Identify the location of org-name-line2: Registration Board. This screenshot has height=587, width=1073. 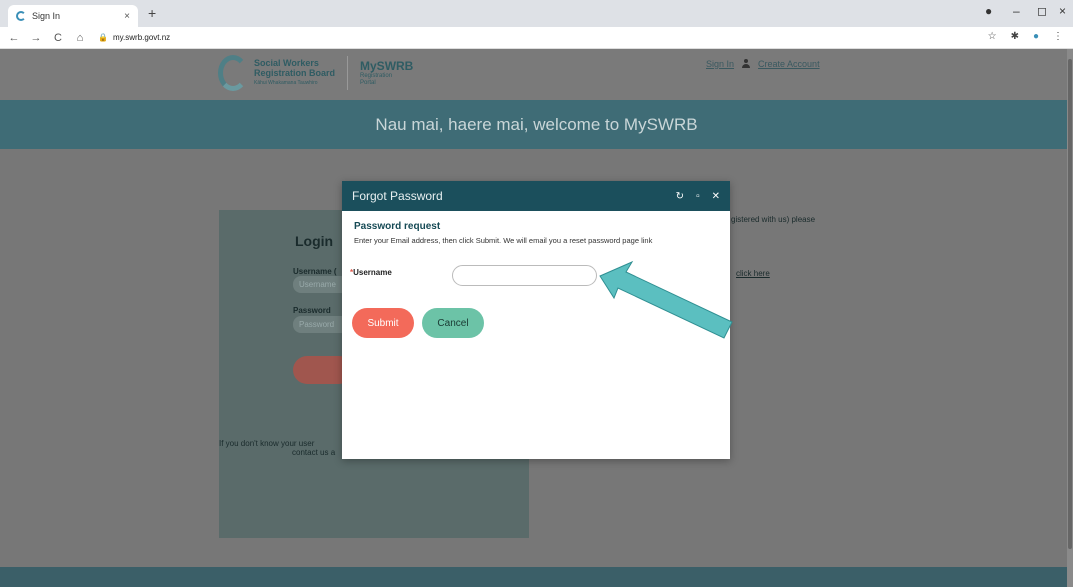
(295, 73).